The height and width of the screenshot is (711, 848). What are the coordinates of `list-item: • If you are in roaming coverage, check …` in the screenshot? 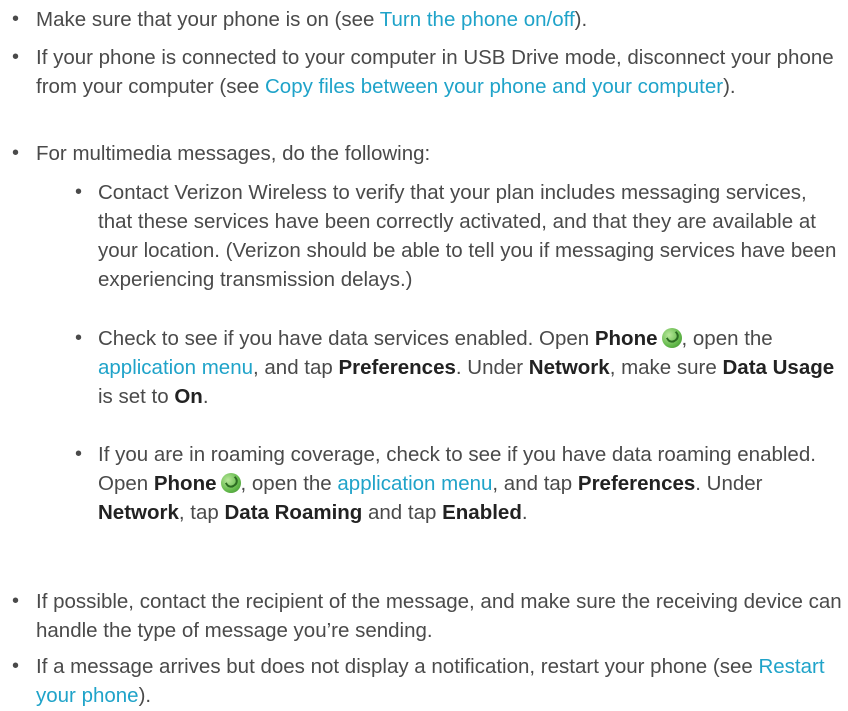 It's located at (421, 483).